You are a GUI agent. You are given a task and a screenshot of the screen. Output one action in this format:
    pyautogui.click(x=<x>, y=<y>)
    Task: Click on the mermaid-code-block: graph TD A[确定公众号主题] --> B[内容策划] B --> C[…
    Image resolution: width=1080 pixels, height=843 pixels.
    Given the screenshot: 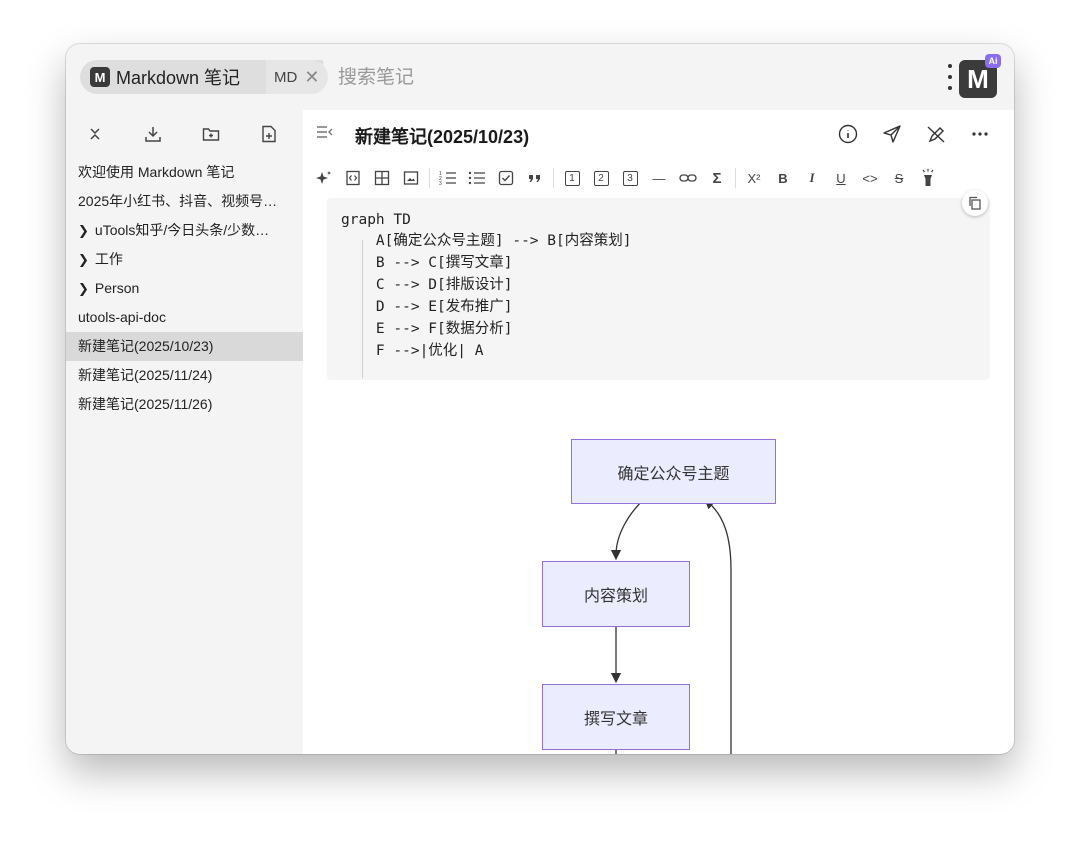 What is the action you would take?
    pyautogui.click(x=658, y=285)
    